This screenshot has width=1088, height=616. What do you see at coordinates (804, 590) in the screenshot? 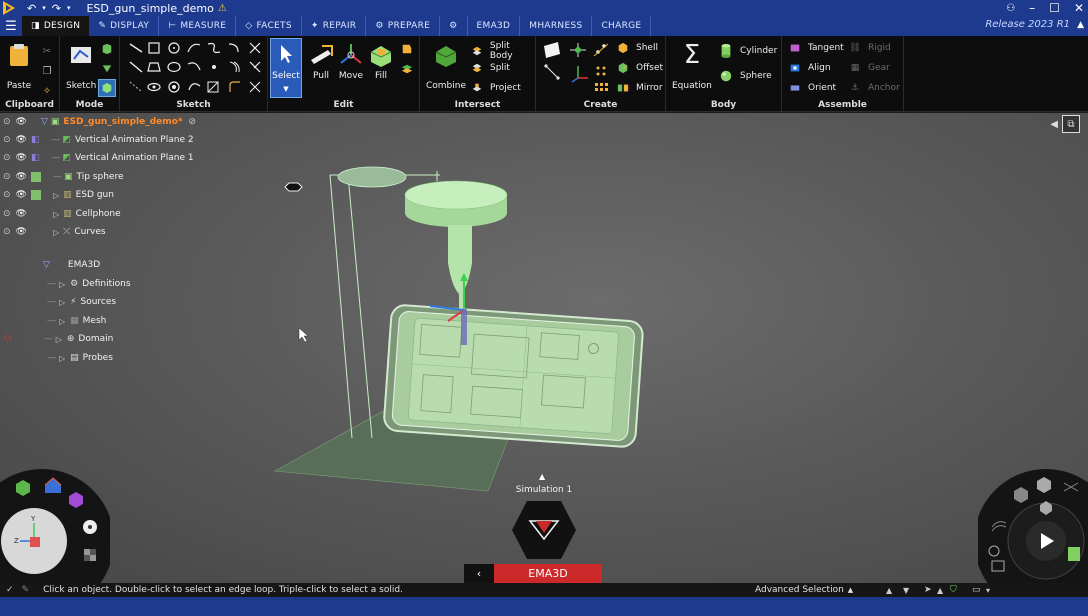
I see `selection-mode-dropdown: Advanced Selection ▲` at bounding box center [804, 590].